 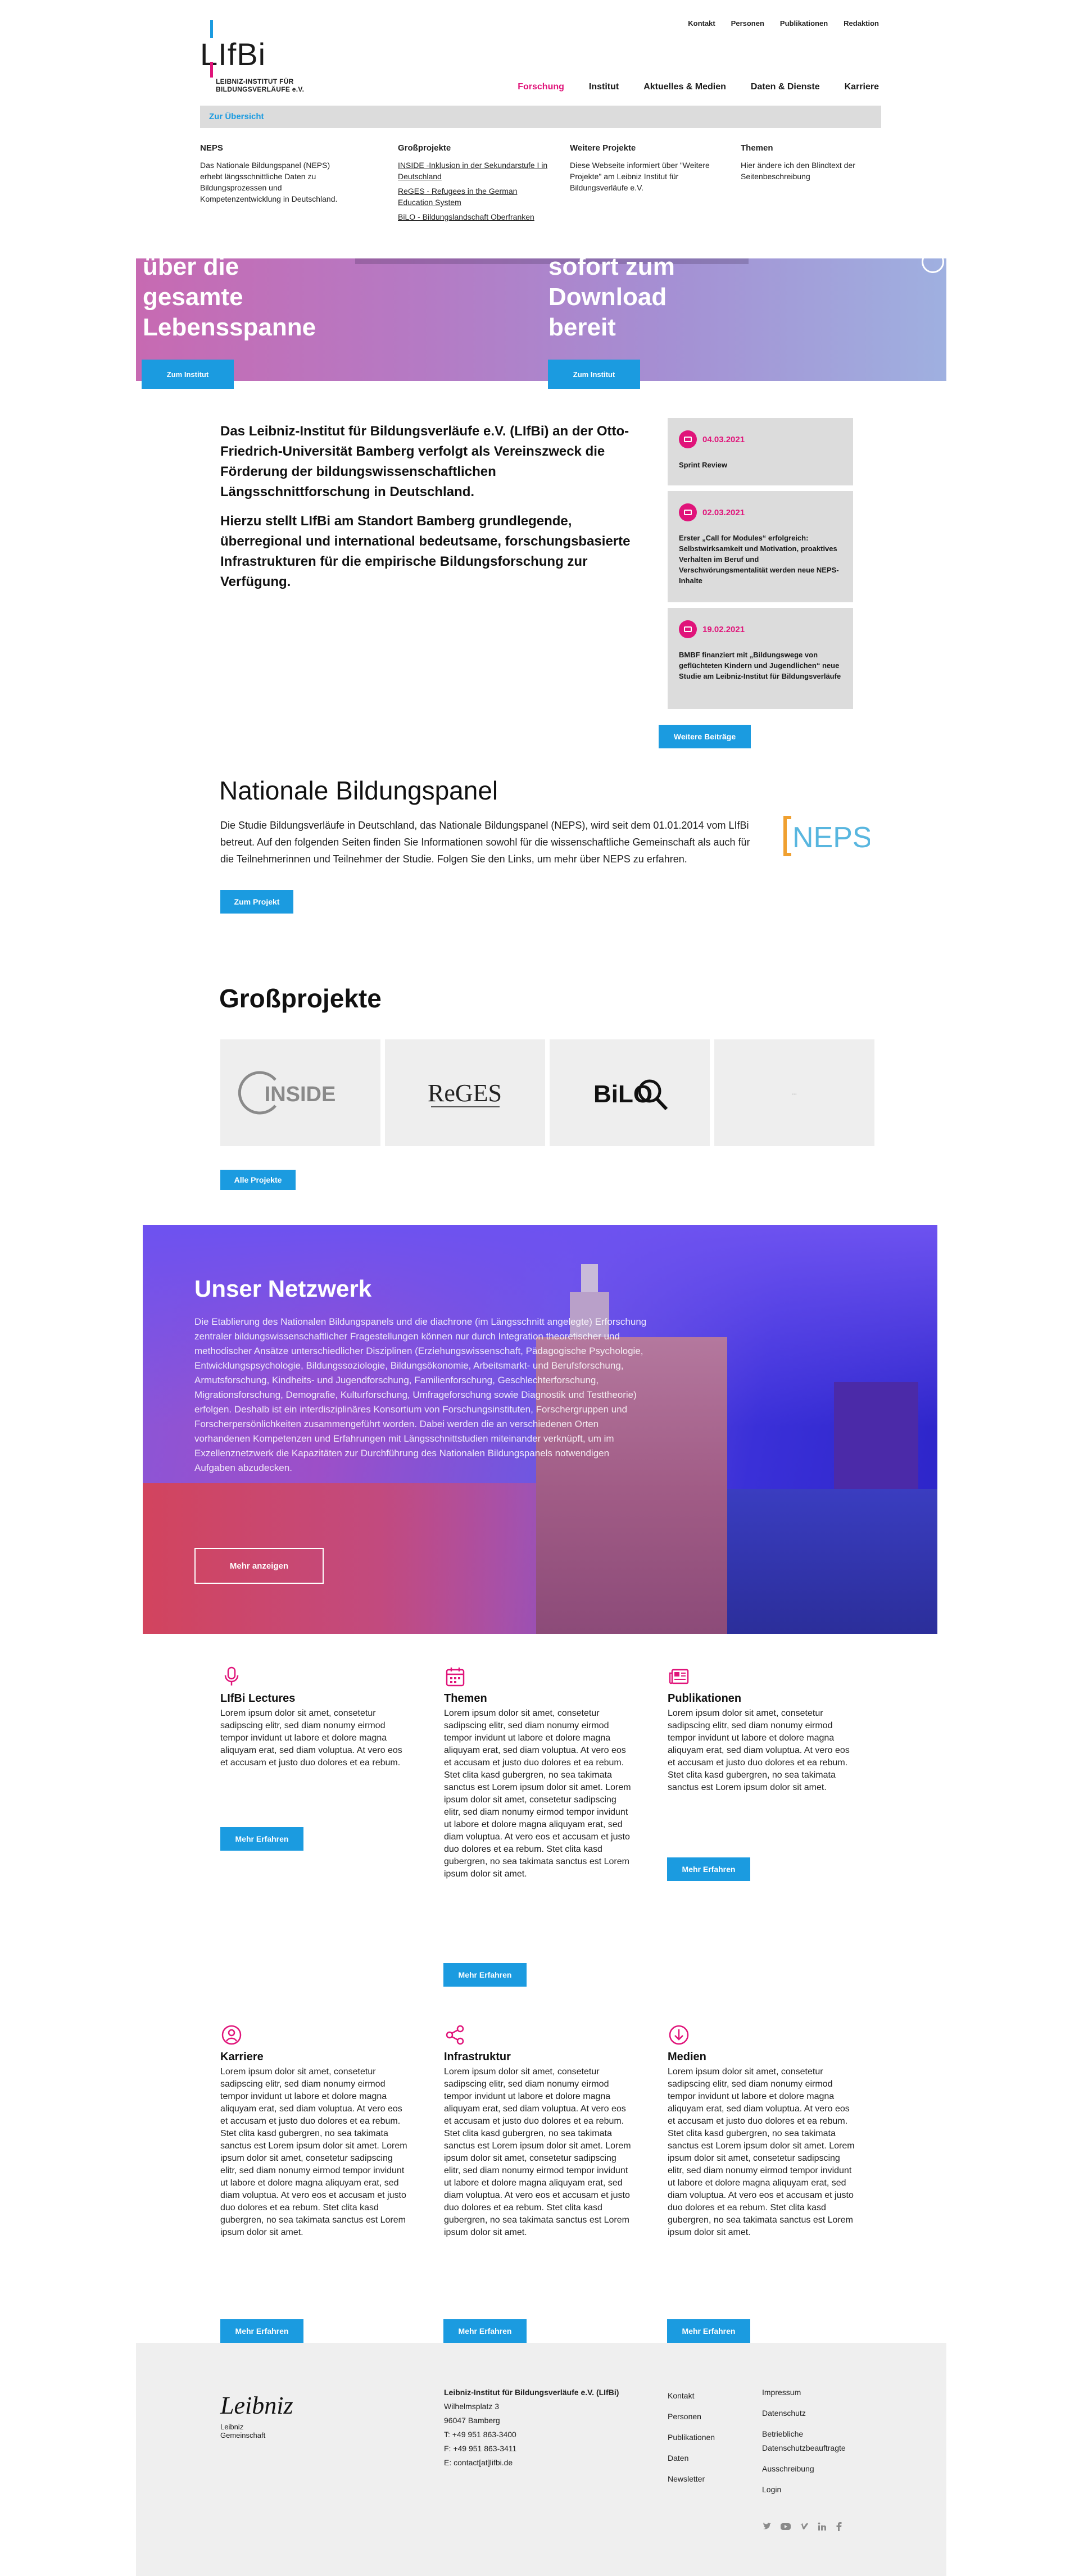 What do you see at coordinates (604, 87) in the screenshot?
I see `nav-institut: Institut` at bounding box center [604, 87].